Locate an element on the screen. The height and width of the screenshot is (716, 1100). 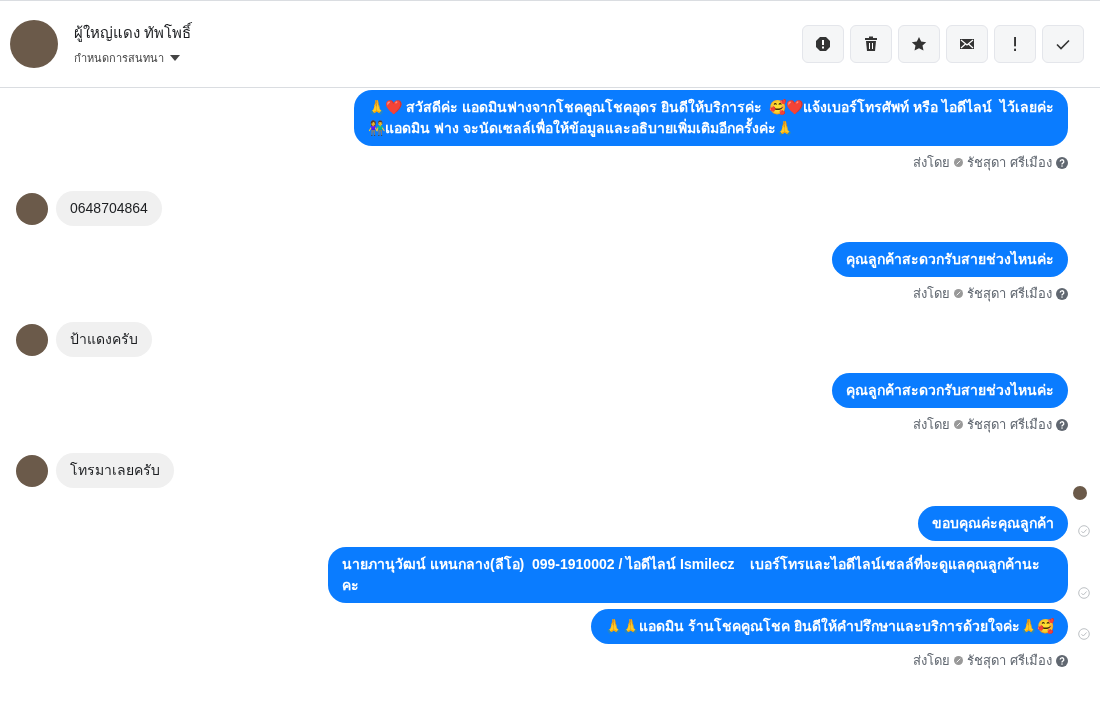
trash-button is located at coordinates (871, 44).